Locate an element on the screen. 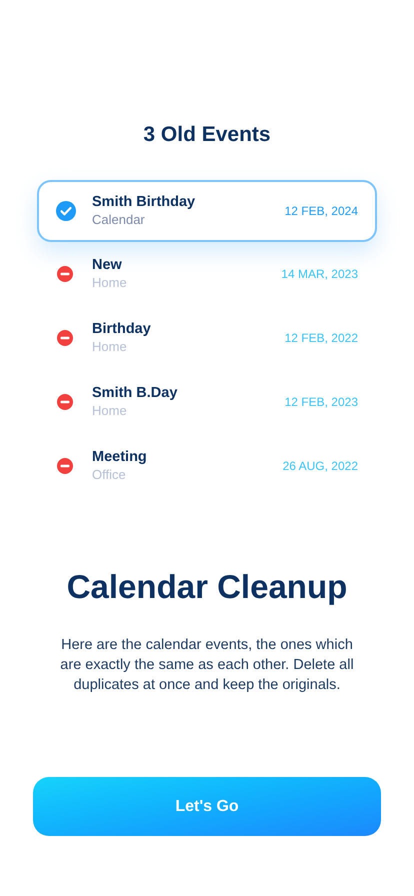 This screenshot has height=896, width=414. checkmark-icon is located at coordinates (66, 210).